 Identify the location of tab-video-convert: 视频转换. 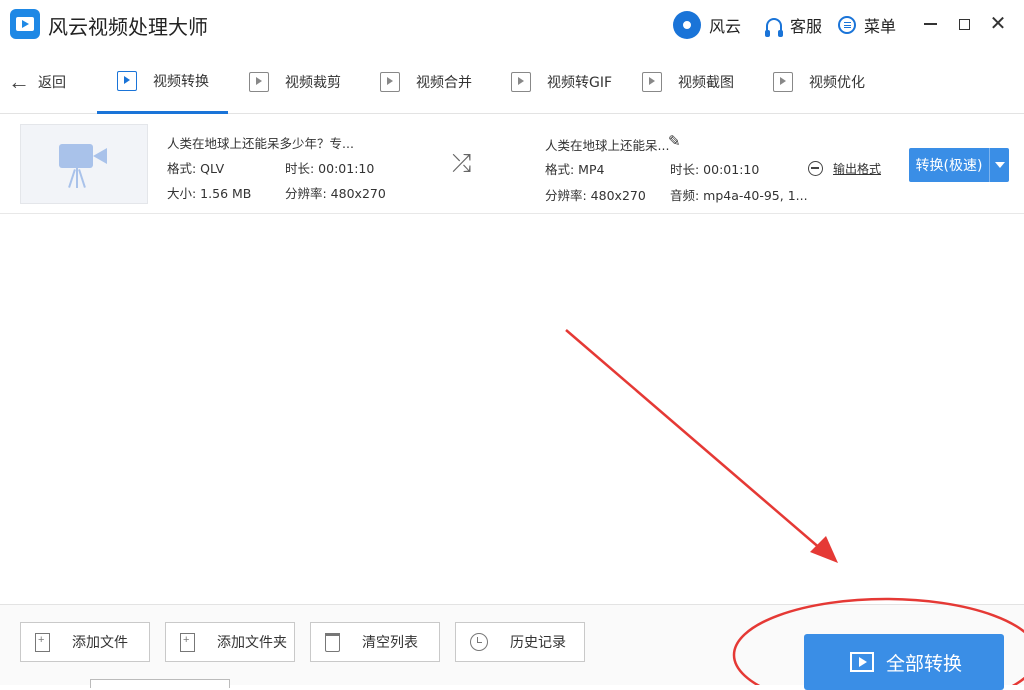
(162, 82).